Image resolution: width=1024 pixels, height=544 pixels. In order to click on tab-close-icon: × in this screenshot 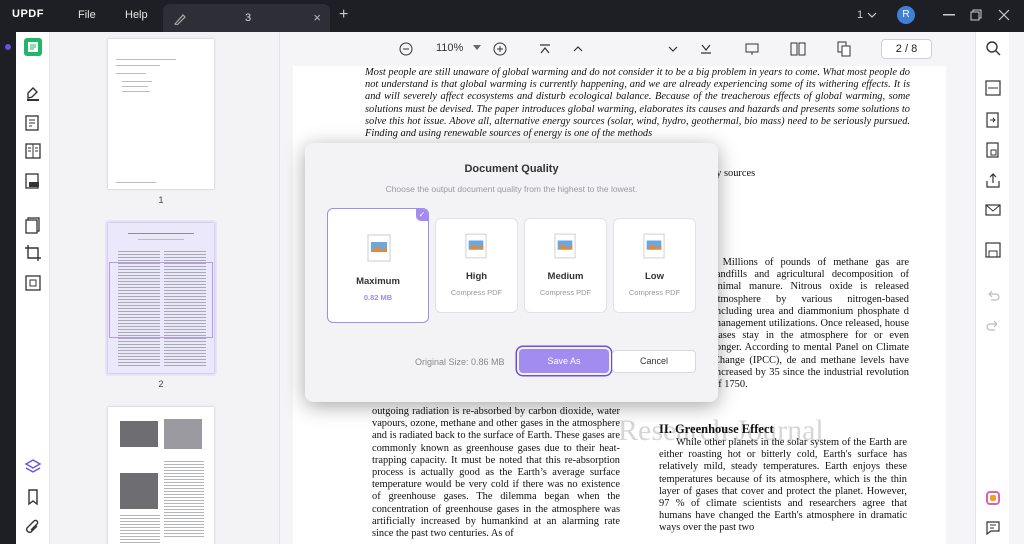, I will do `click(317, 17)`.